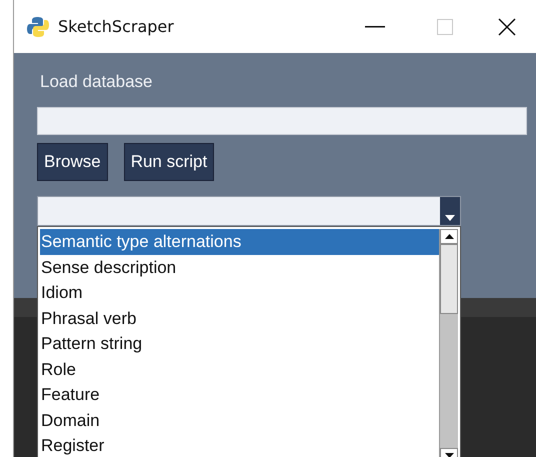 This screenshot has height=457, width=536. Describe the element at coordinates (239, 369) in the screenshot. I see `dropdown-option: Role` at that location.